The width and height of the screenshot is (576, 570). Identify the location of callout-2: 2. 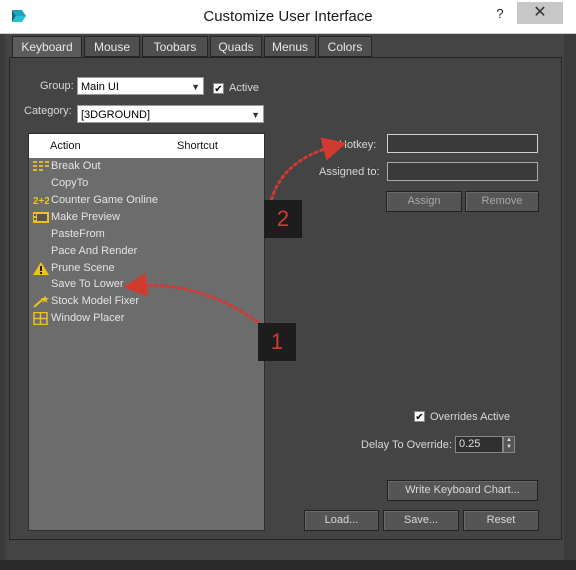
(283, 219).